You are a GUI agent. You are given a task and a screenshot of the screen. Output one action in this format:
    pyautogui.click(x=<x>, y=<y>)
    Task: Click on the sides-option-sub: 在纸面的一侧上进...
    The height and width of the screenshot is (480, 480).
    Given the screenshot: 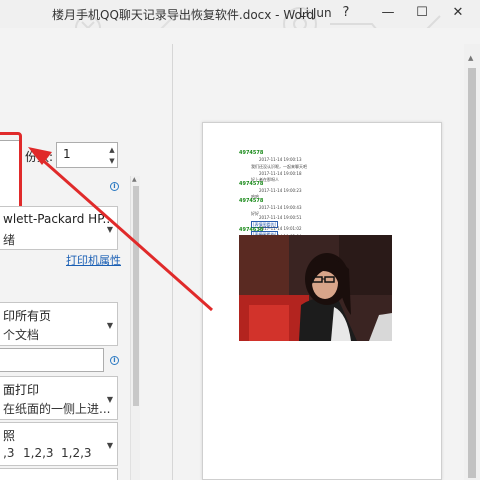 What is the action you would take?
    pyautogui.click(x=57, y=409)
    